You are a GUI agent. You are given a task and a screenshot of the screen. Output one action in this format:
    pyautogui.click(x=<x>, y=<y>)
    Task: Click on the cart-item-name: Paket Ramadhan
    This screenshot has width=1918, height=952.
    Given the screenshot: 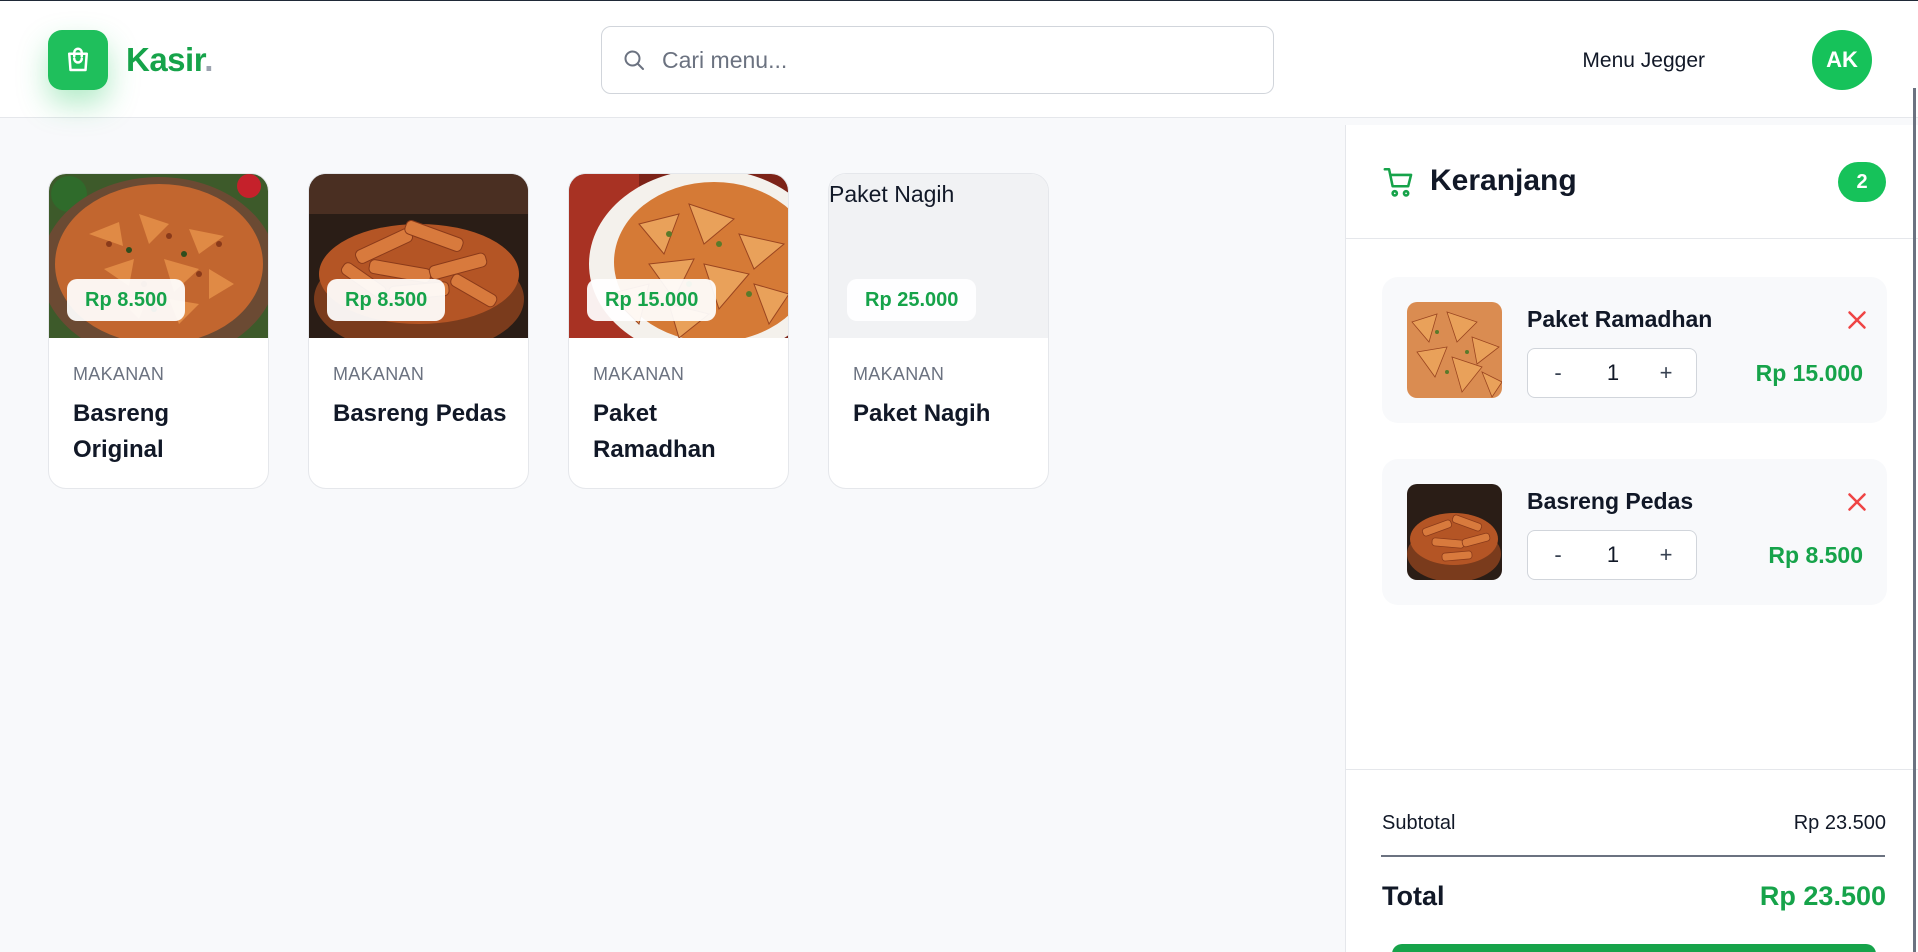 What is the action you would take?
    pyautogui.click(x=1620, y=319)
    